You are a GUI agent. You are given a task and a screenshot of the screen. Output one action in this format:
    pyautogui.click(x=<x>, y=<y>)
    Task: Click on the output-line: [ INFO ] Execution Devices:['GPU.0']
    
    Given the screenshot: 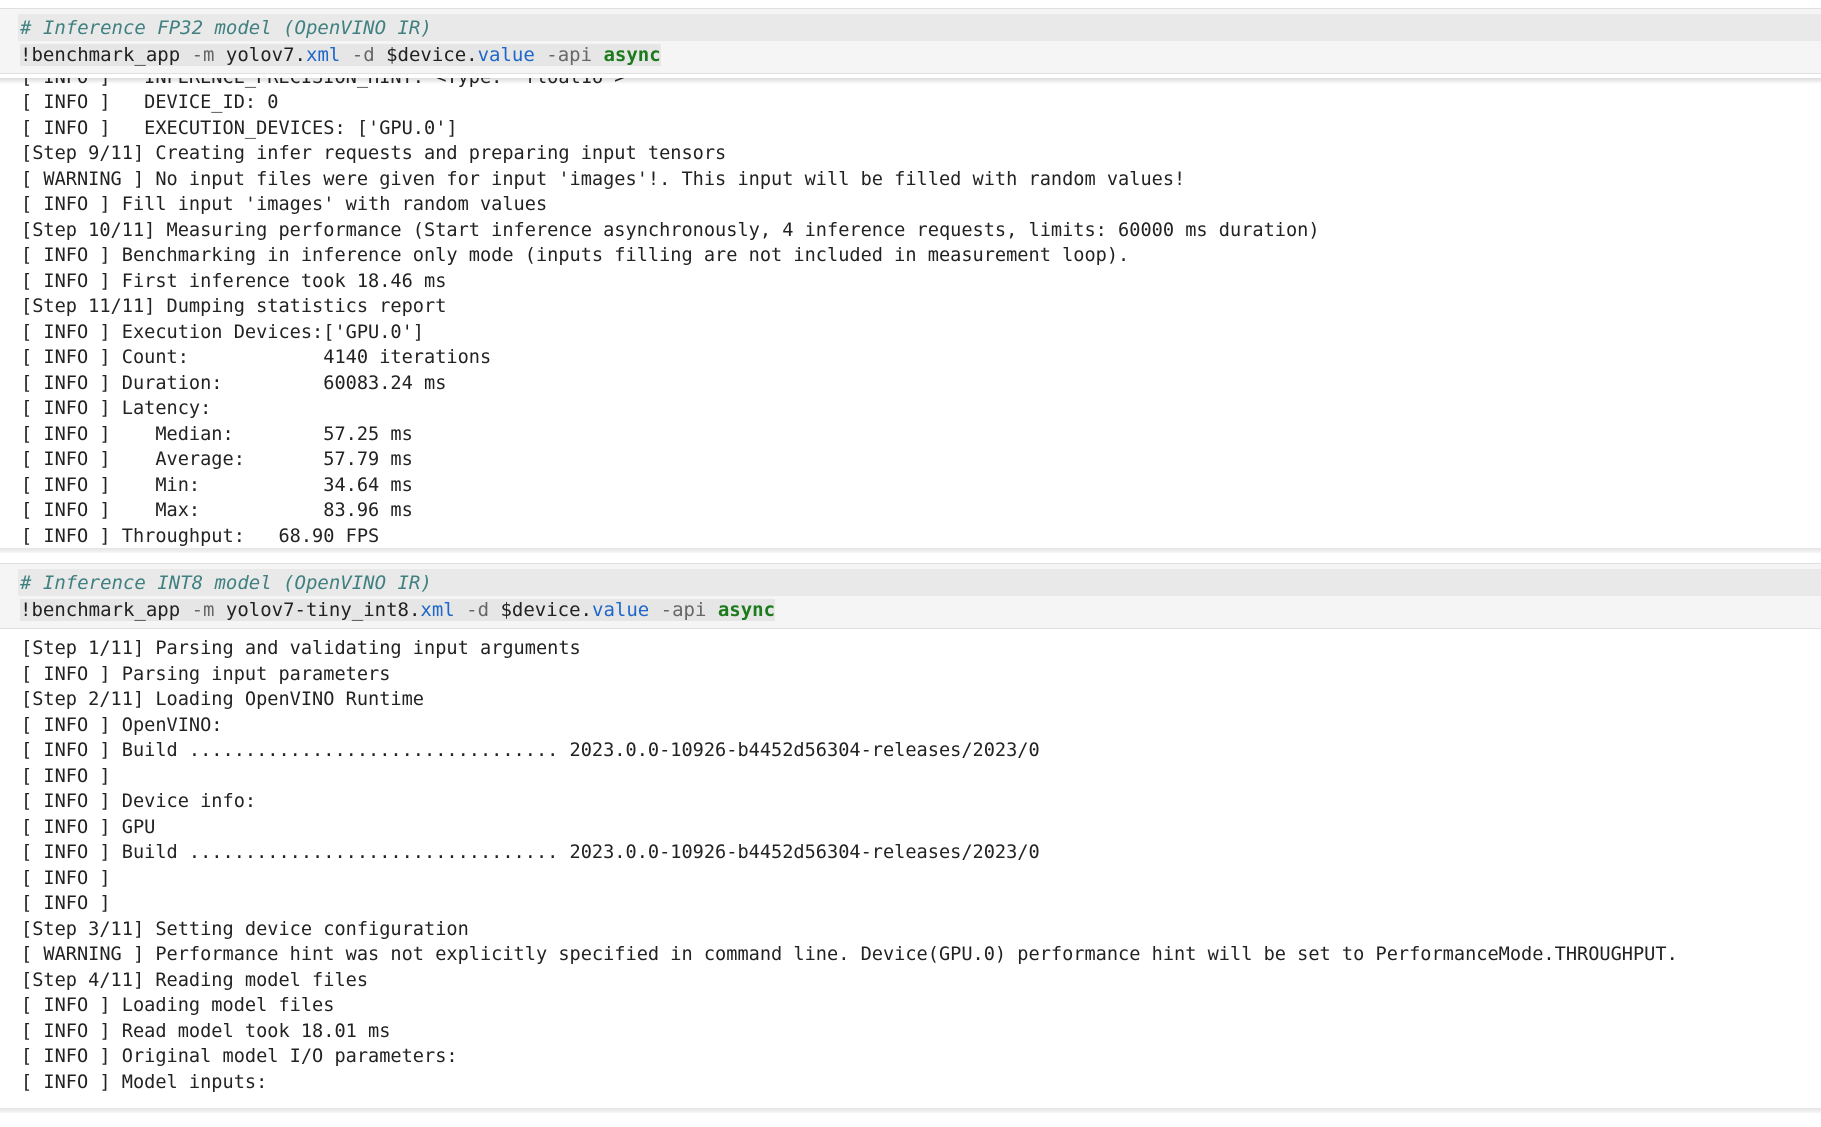 What is the action you would take?
    pyautogui.click(x=222, y=332)
    